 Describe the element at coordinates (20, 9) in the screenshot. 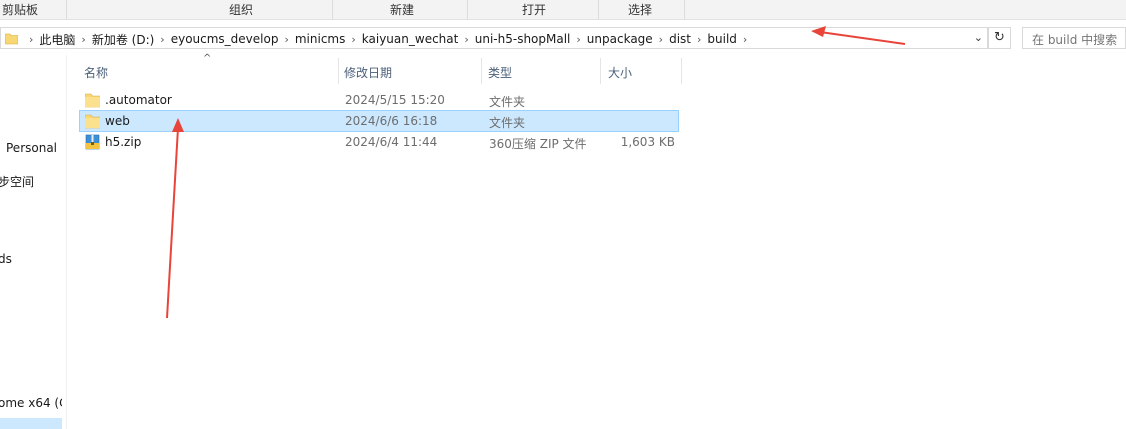

I see `ribbon-group-clipboard: 剪贴板` at that location.